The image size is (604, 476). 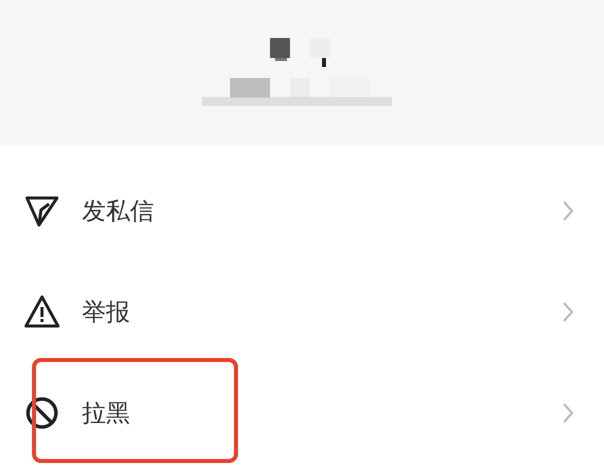 I want to click on prohibited-icon, so click(x=42, y=412).